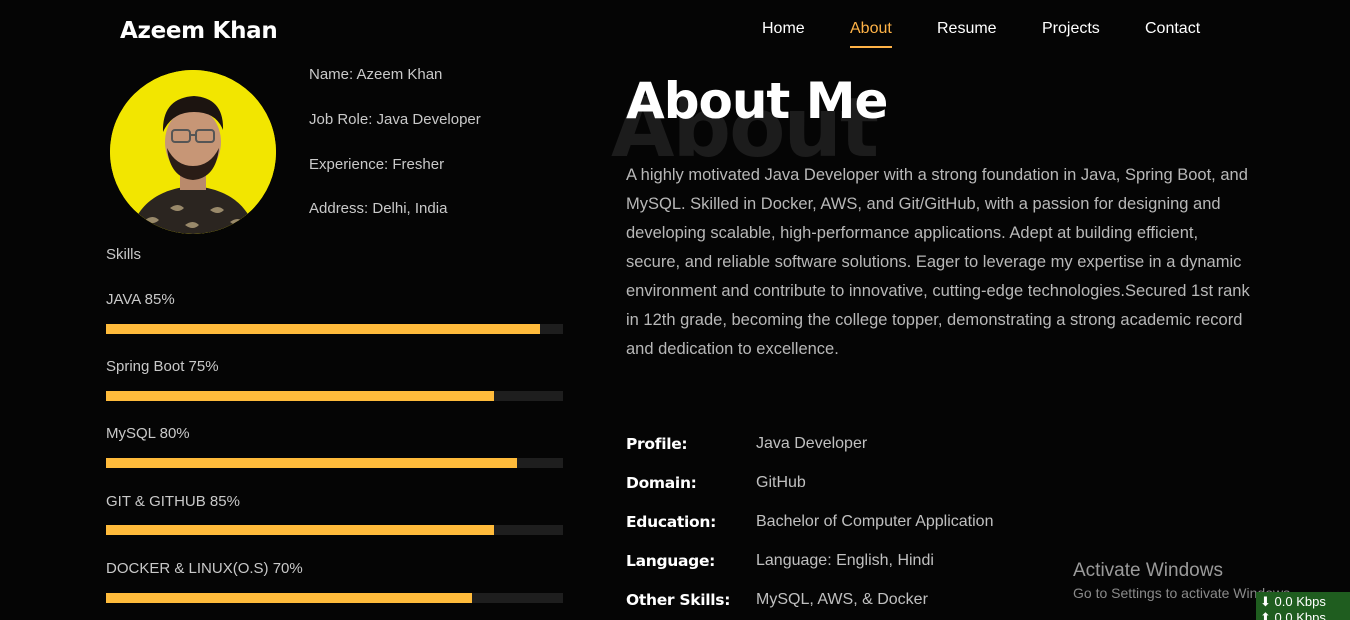 This screenshot has height=620, width=1350. What do you see at coordinates (678, 600) in the screenshot?
I see `detail-label-other-skills: Other Skills:` at bounding box center [678, 600].